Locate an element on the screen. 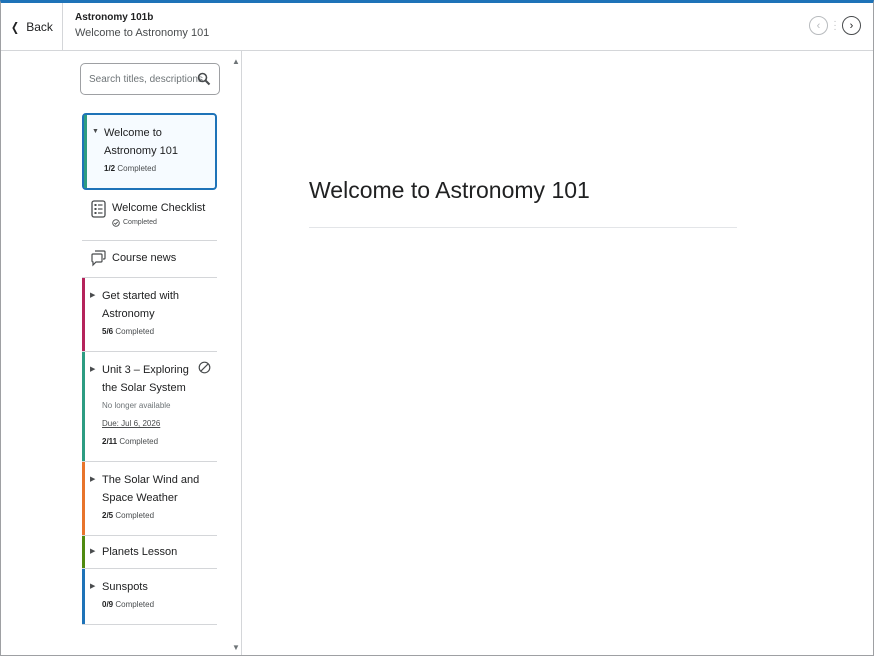  item-title: Course news is located at coordinates (144, 258).